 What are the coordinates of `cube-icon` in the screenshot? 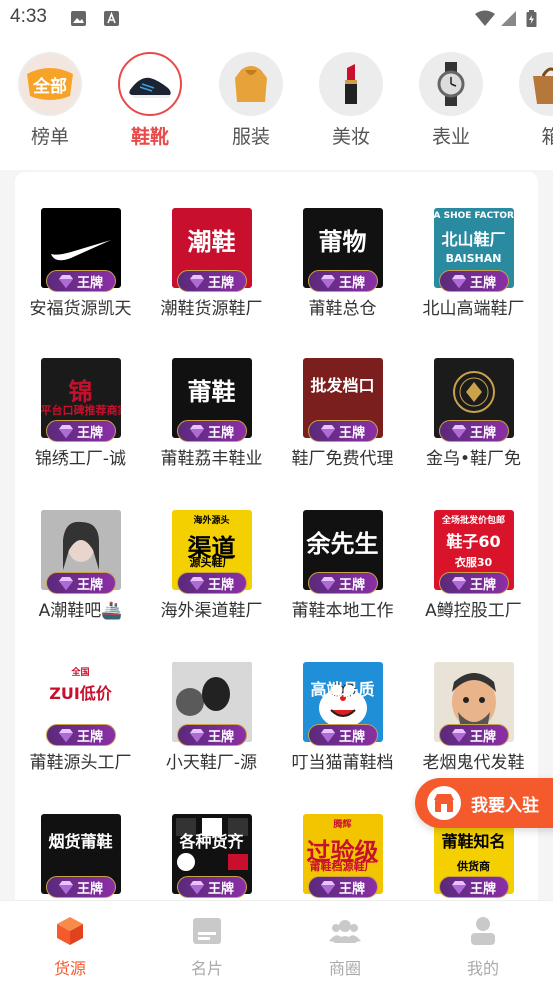 It's located at (70, 931).